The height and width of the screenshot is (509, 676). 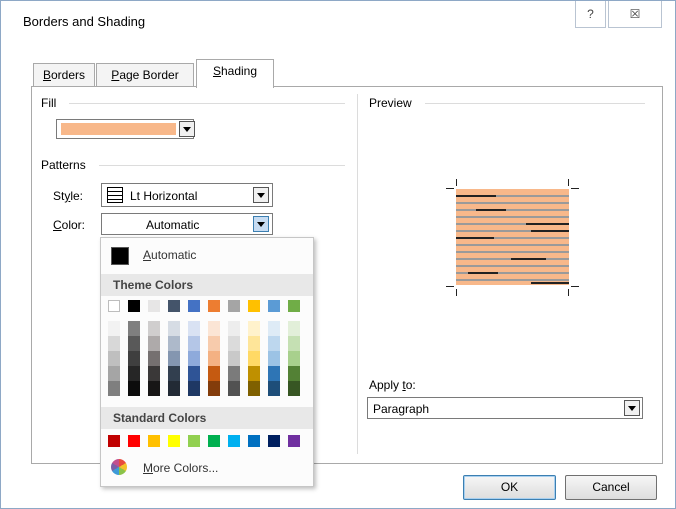 What do you see at coordinates (505, 408) in the screenshot?
I see `apply-to-dropdown: Paragraph` at bounding box center [505, 408].